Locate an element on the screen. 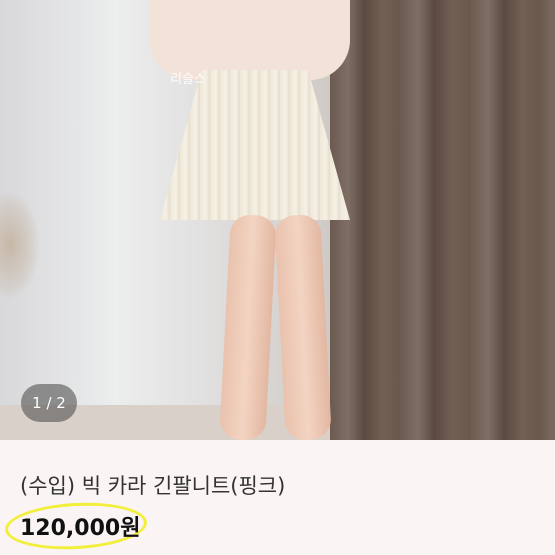 The height and width of the screenshot is (555, 555). product-title: (수입) 빅 카라 긴팔니트(핑크) is located at coordinates (153, 486).